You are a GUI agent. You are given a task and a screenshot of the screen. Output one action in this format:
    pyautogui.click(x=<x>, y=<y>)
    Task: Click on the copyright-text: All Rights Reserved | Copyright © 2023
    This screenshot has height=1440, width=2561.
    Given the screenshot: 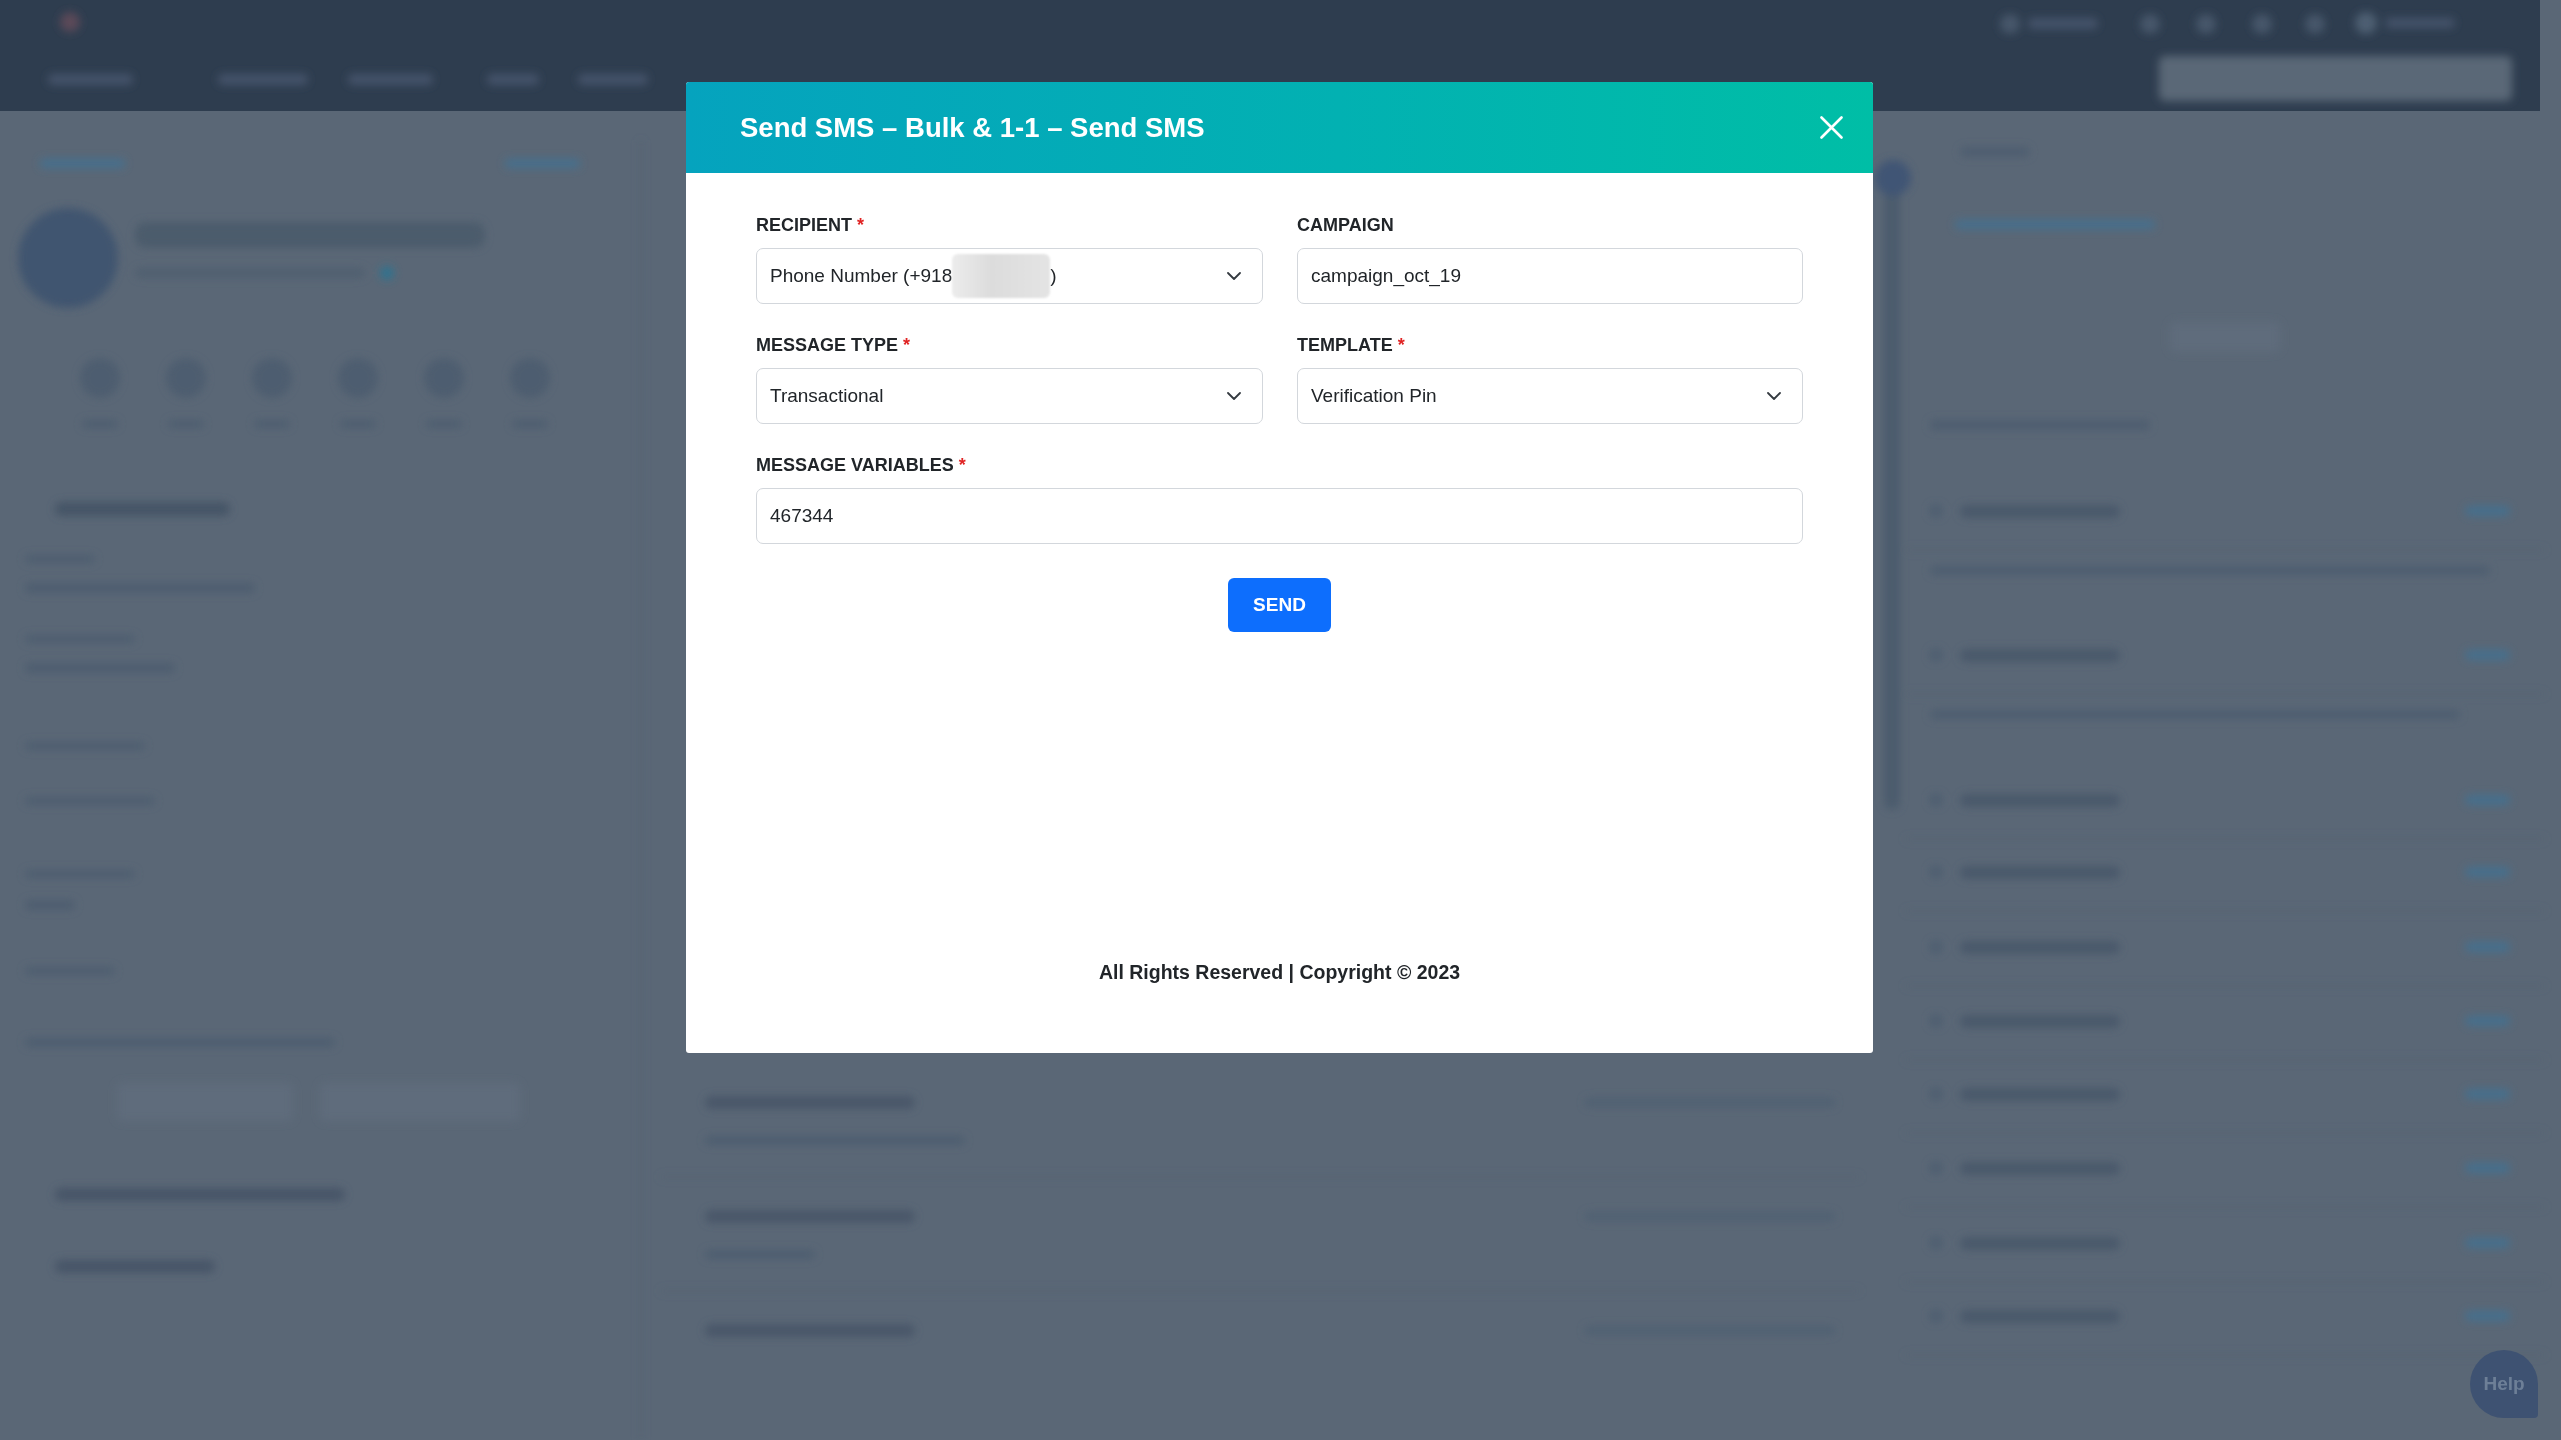 What is the action you would take?
    pyautogui.click(x=1279, y=972)
    